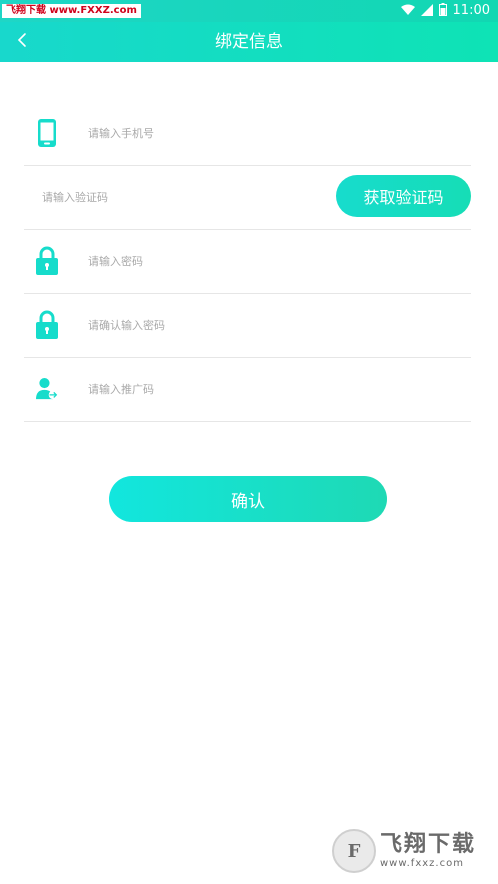 This screenshot has width=498, height=884. Describe the element at coordinates (47, 389) in the screenshot. I see `user-share-icon` at that location.